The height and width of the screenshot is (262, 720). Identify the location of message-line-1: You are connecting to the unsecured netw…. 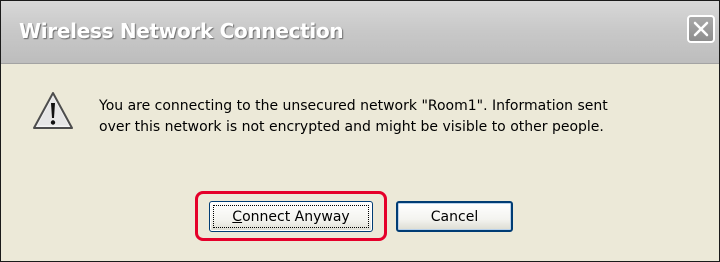
(353, 106).